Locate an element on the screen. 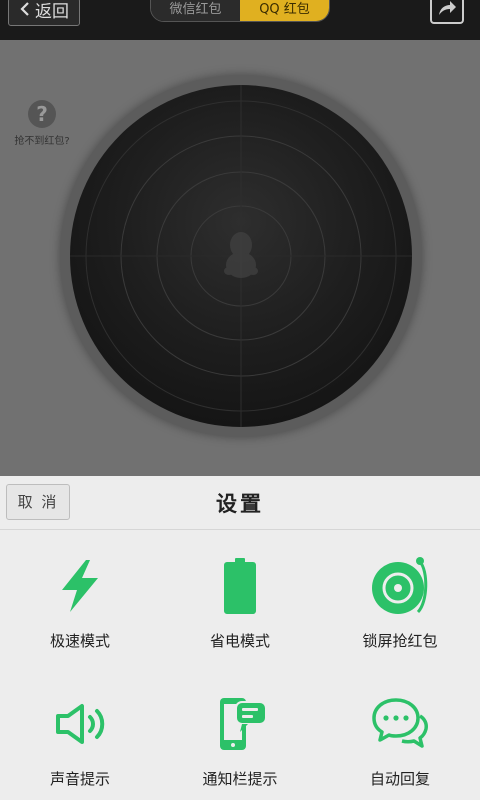  sheet-title: 设置 is located at coordinates (240, 504).